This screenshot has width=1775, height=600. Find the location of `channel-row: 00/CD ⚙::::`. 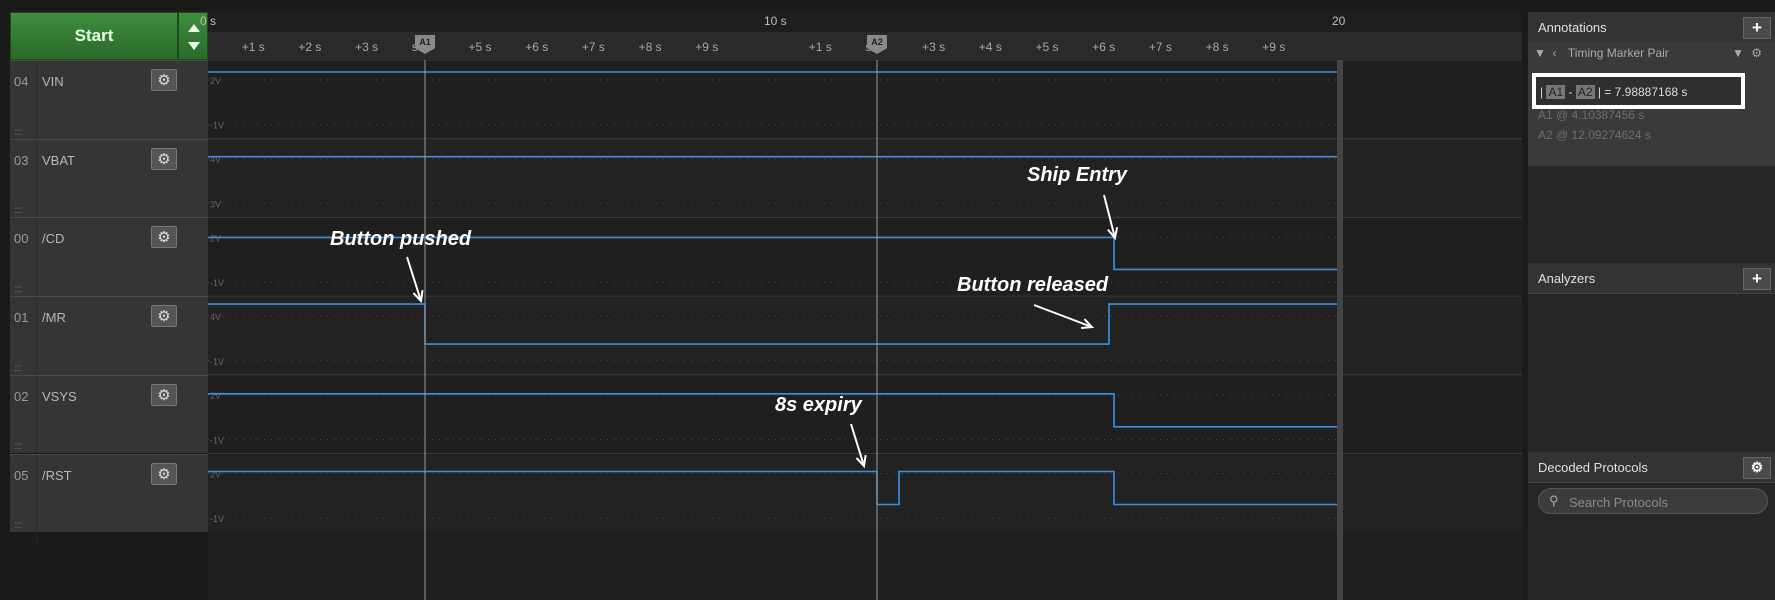

channel-row: 00/CD ⚙:::: is located at coordinates (109, 261).